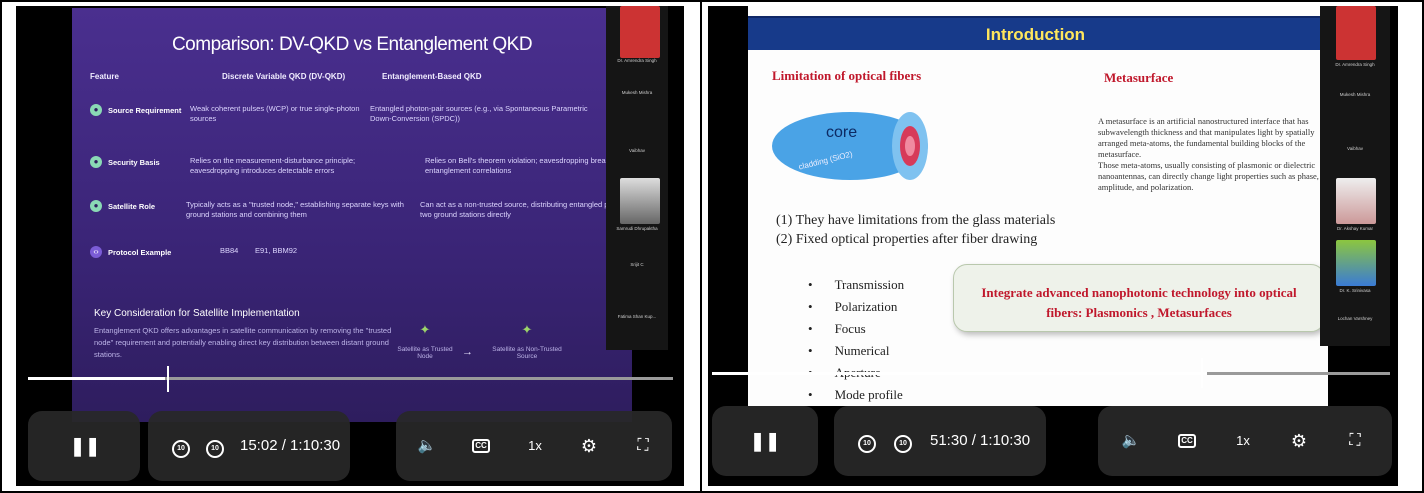  What do you see at coordinates (358, 254) in the screenshot?
I see `table-row: ‹› Protocol Example BB84 E91, BBM92` at bounding box center [358, 254].